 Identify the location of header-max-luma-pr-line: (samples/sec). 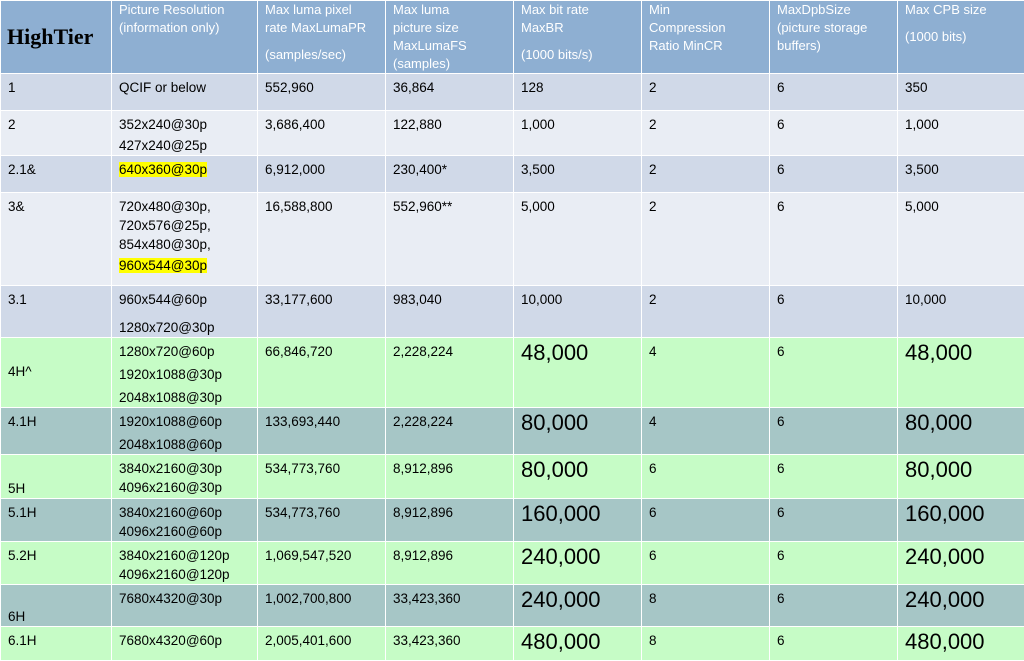
(321, 55).